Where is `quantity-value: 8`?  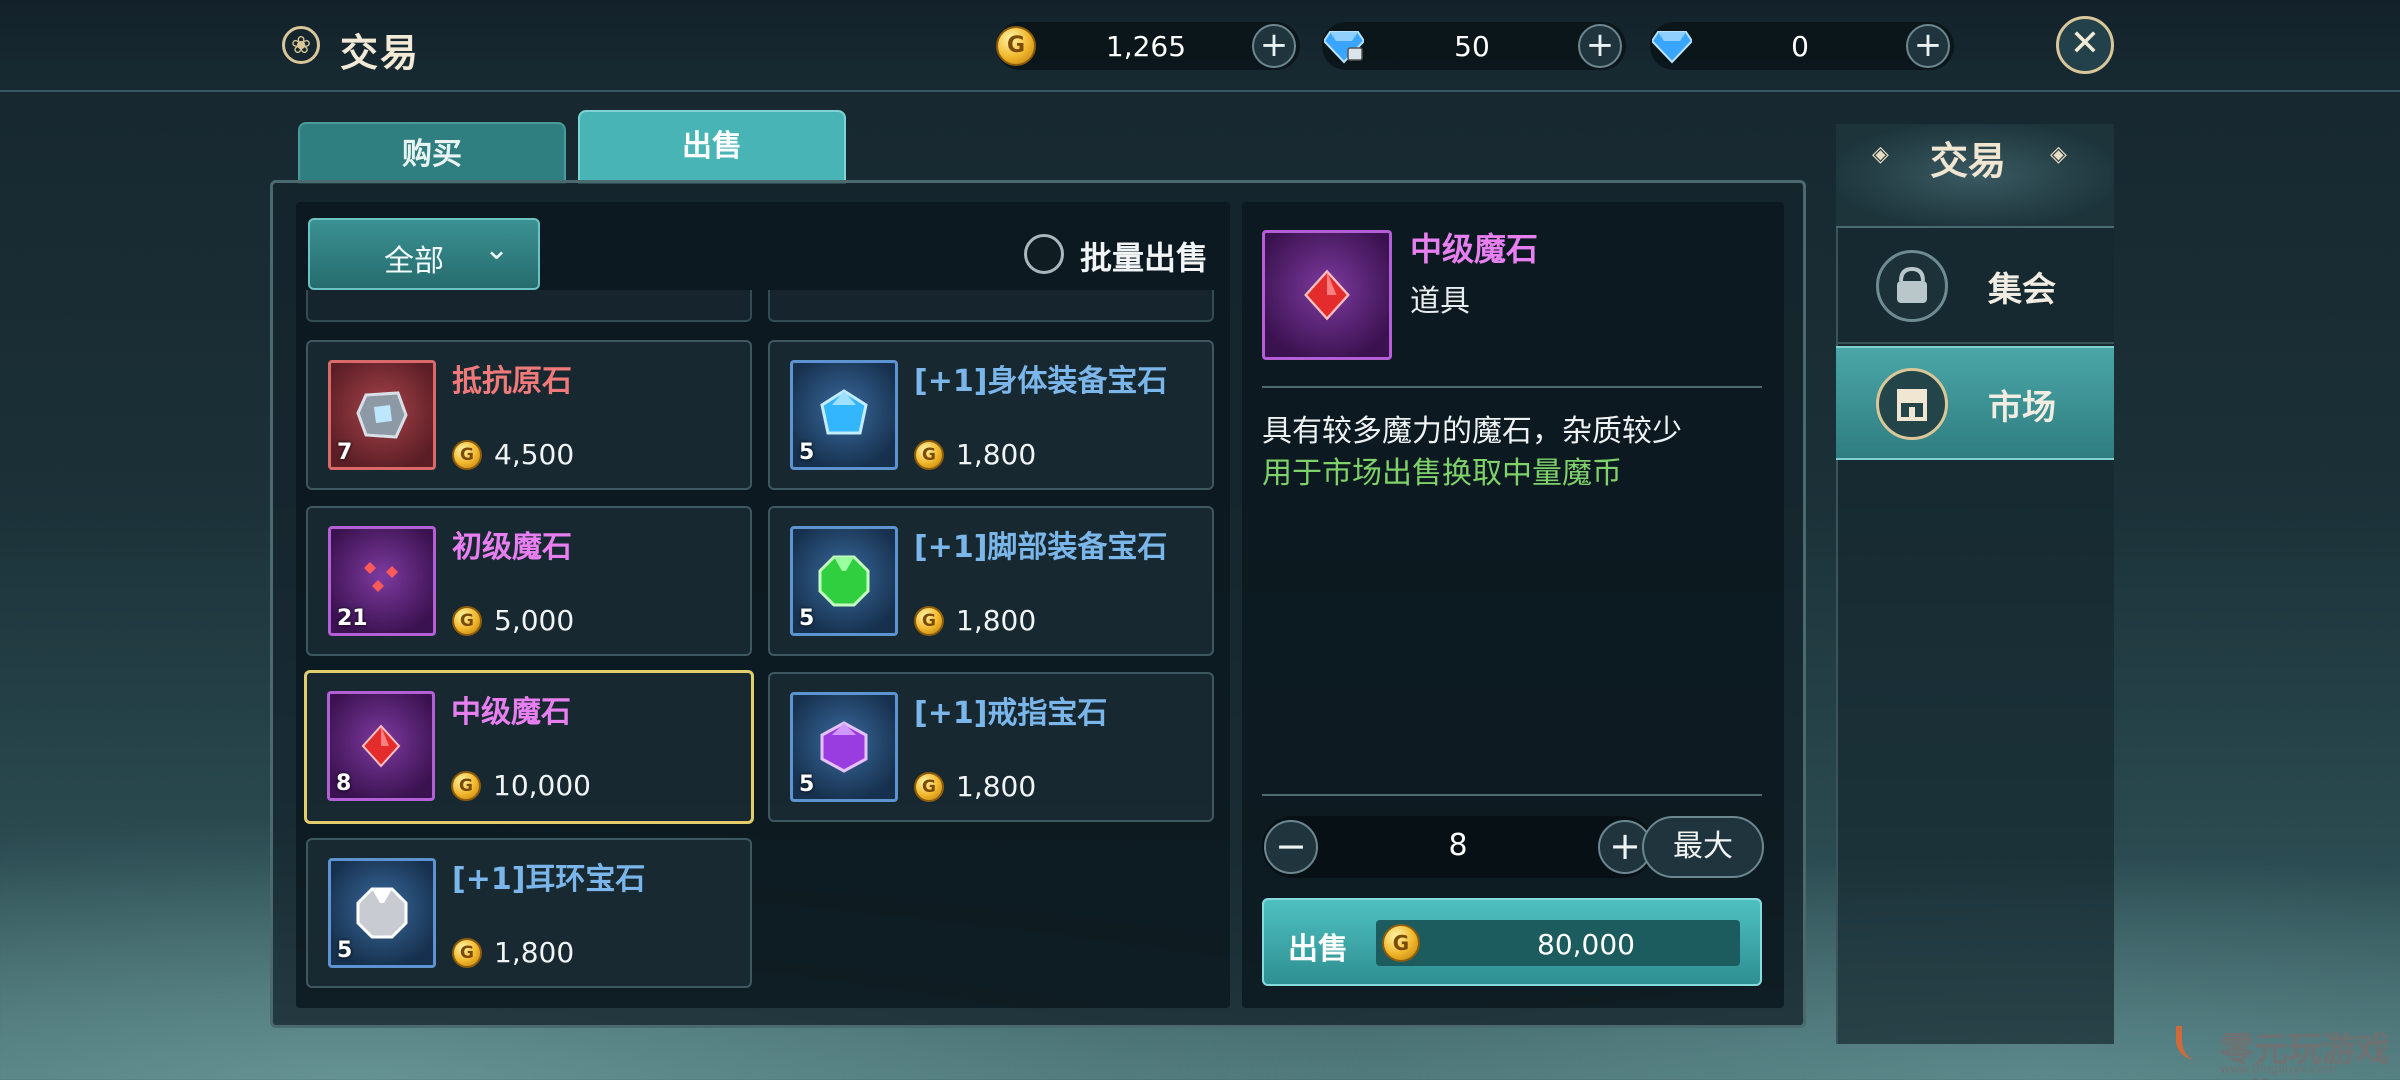
quantity-value: 8 is located at coordinates (1458, 845).